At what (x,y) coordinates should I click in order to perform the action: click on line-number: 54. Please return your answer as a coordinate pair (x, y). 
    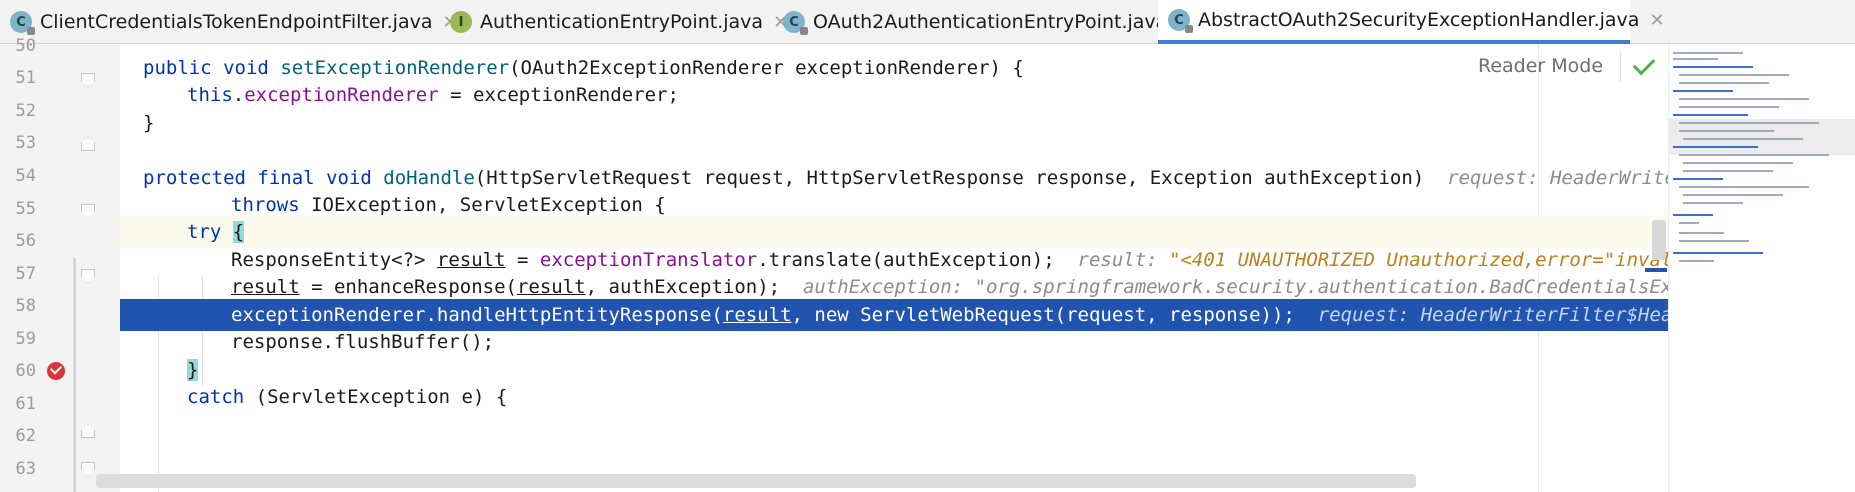
    Looking at the image, I should click on (25, 176).